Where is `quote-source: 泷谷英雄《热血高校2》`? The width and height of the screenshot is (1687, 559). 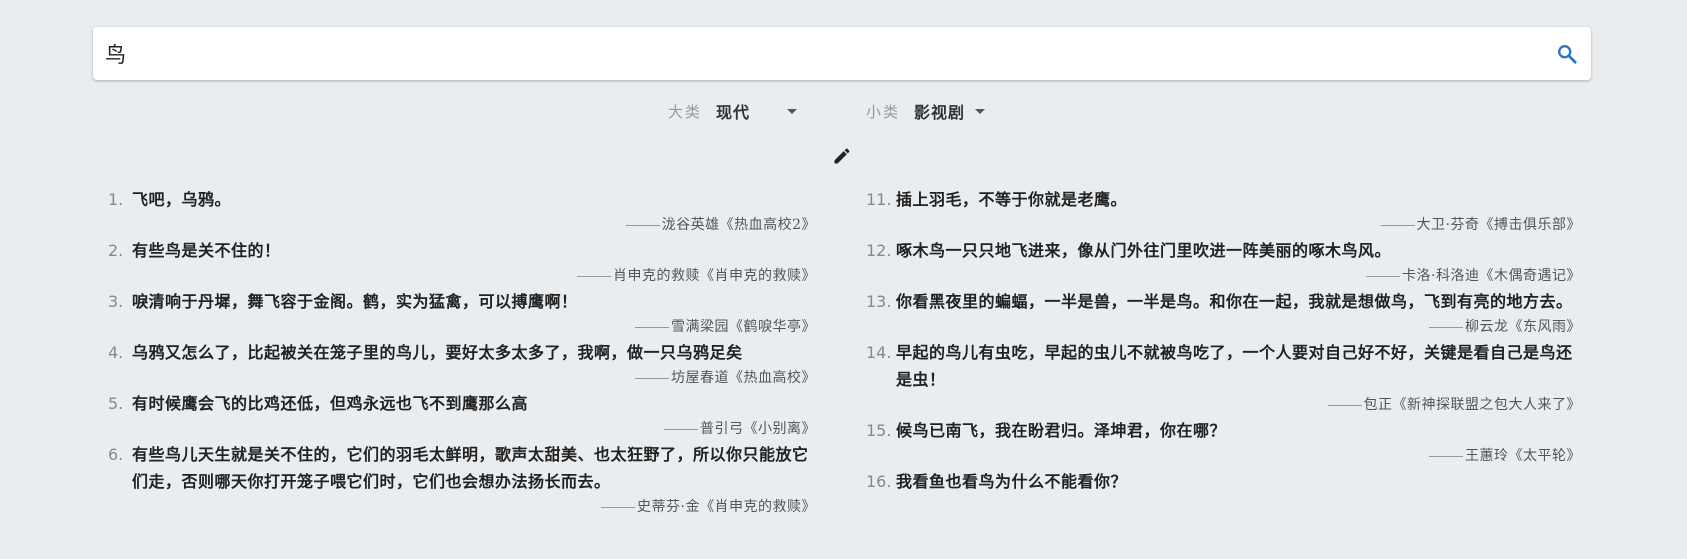 quote-source: 泷谷英雄《热血高校2》 is located at coordinates (462, 225).